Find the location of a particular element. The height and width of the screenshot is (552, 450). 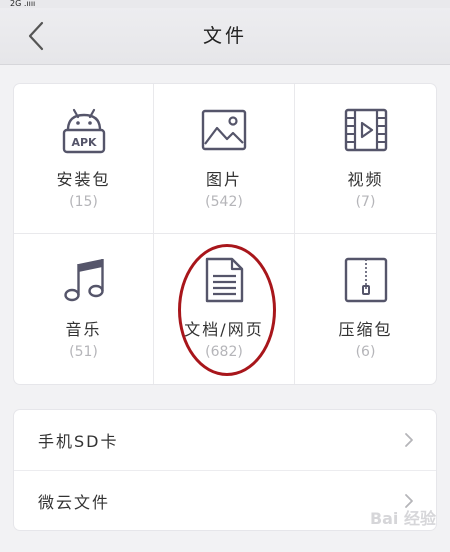

music-note-icon is located at coordinates (83, 280).